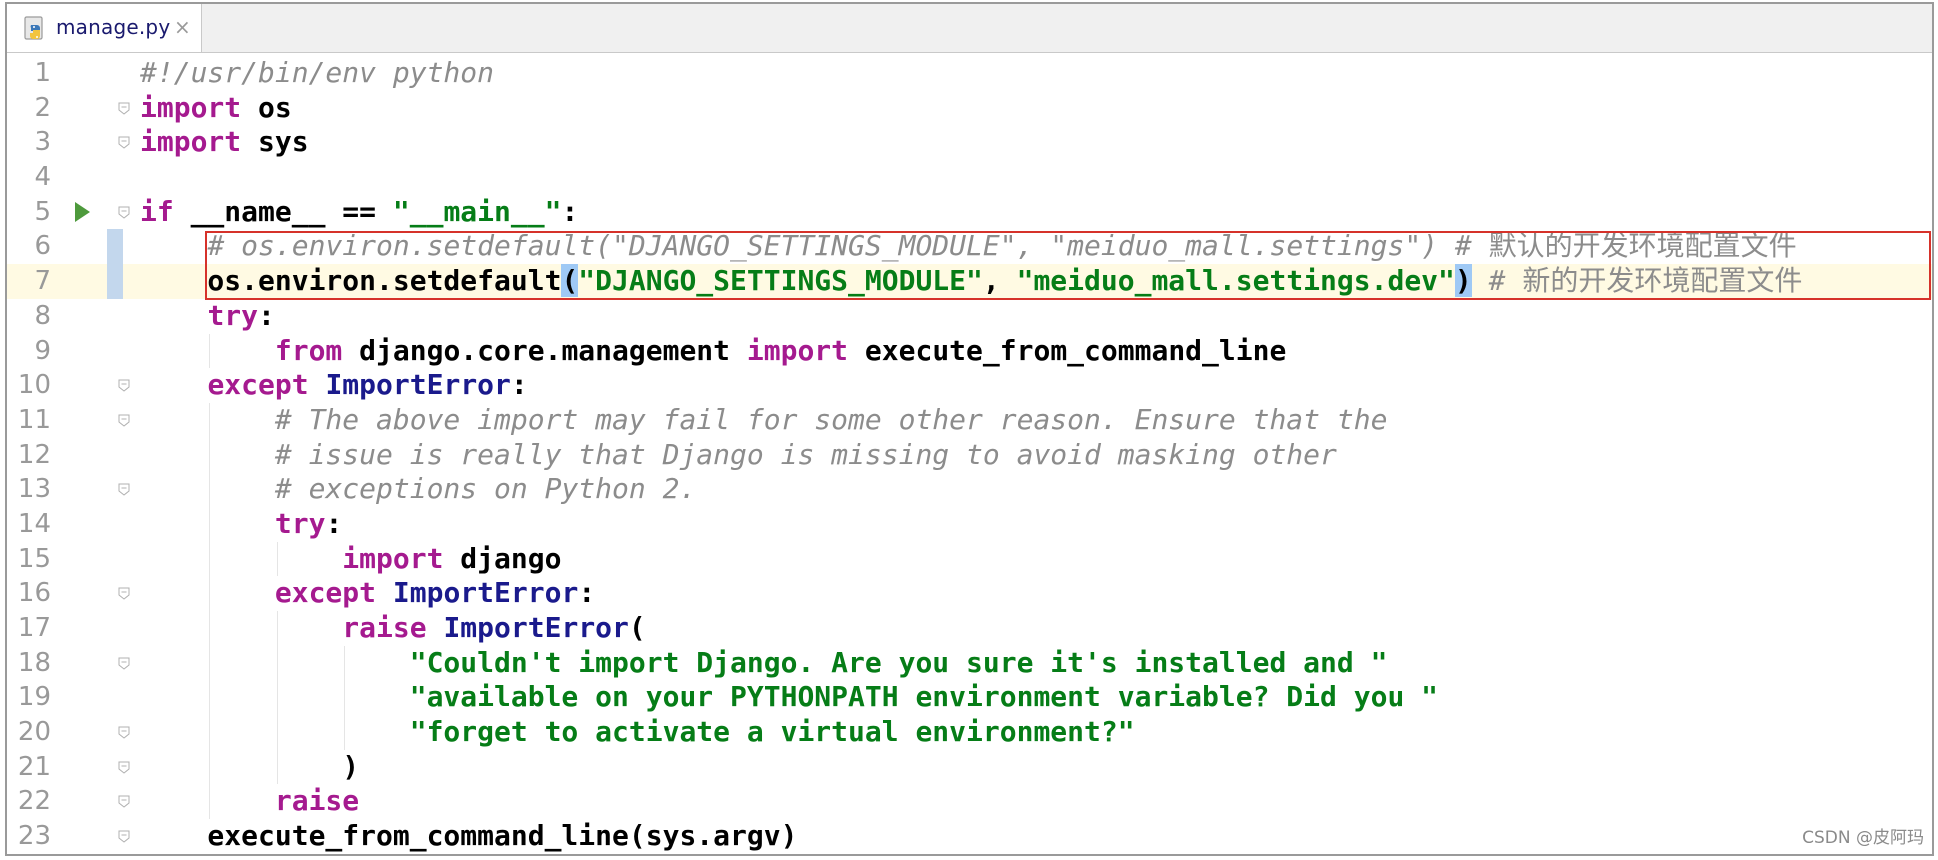  Describe the element at coordinates (1067, 350) in the screenshot. I see `code-token: execute_from_command_line` at that location.